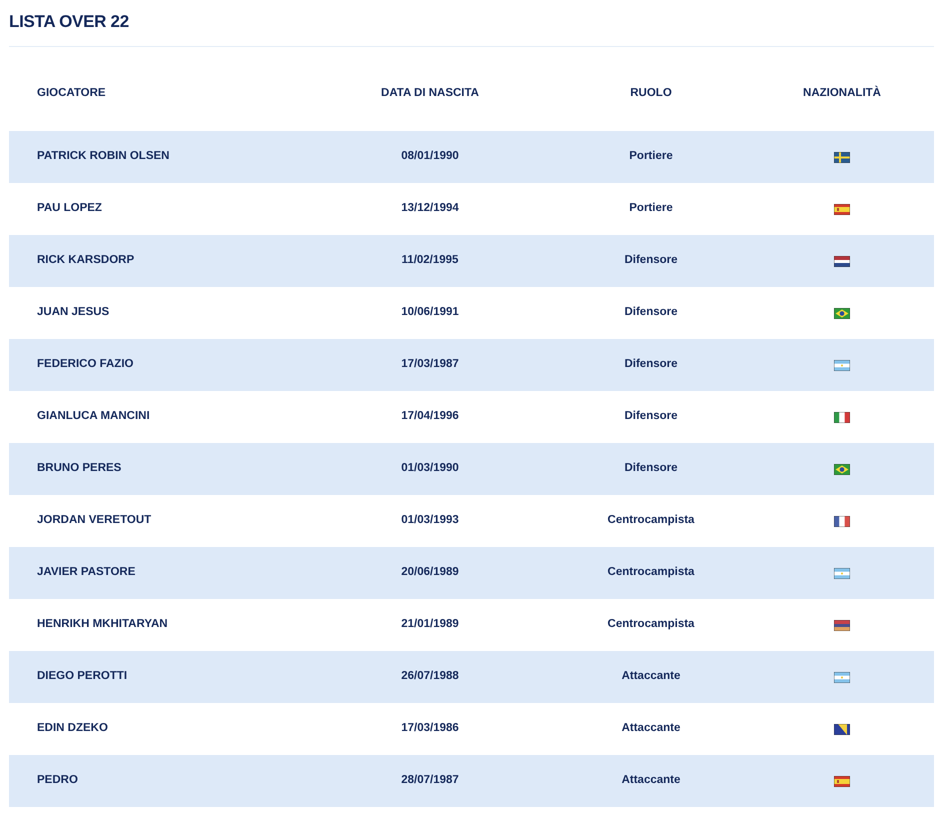 This screenshot has width=943, height=818. I want to click on table-cell: 28/07/1987, so click(430, 780).